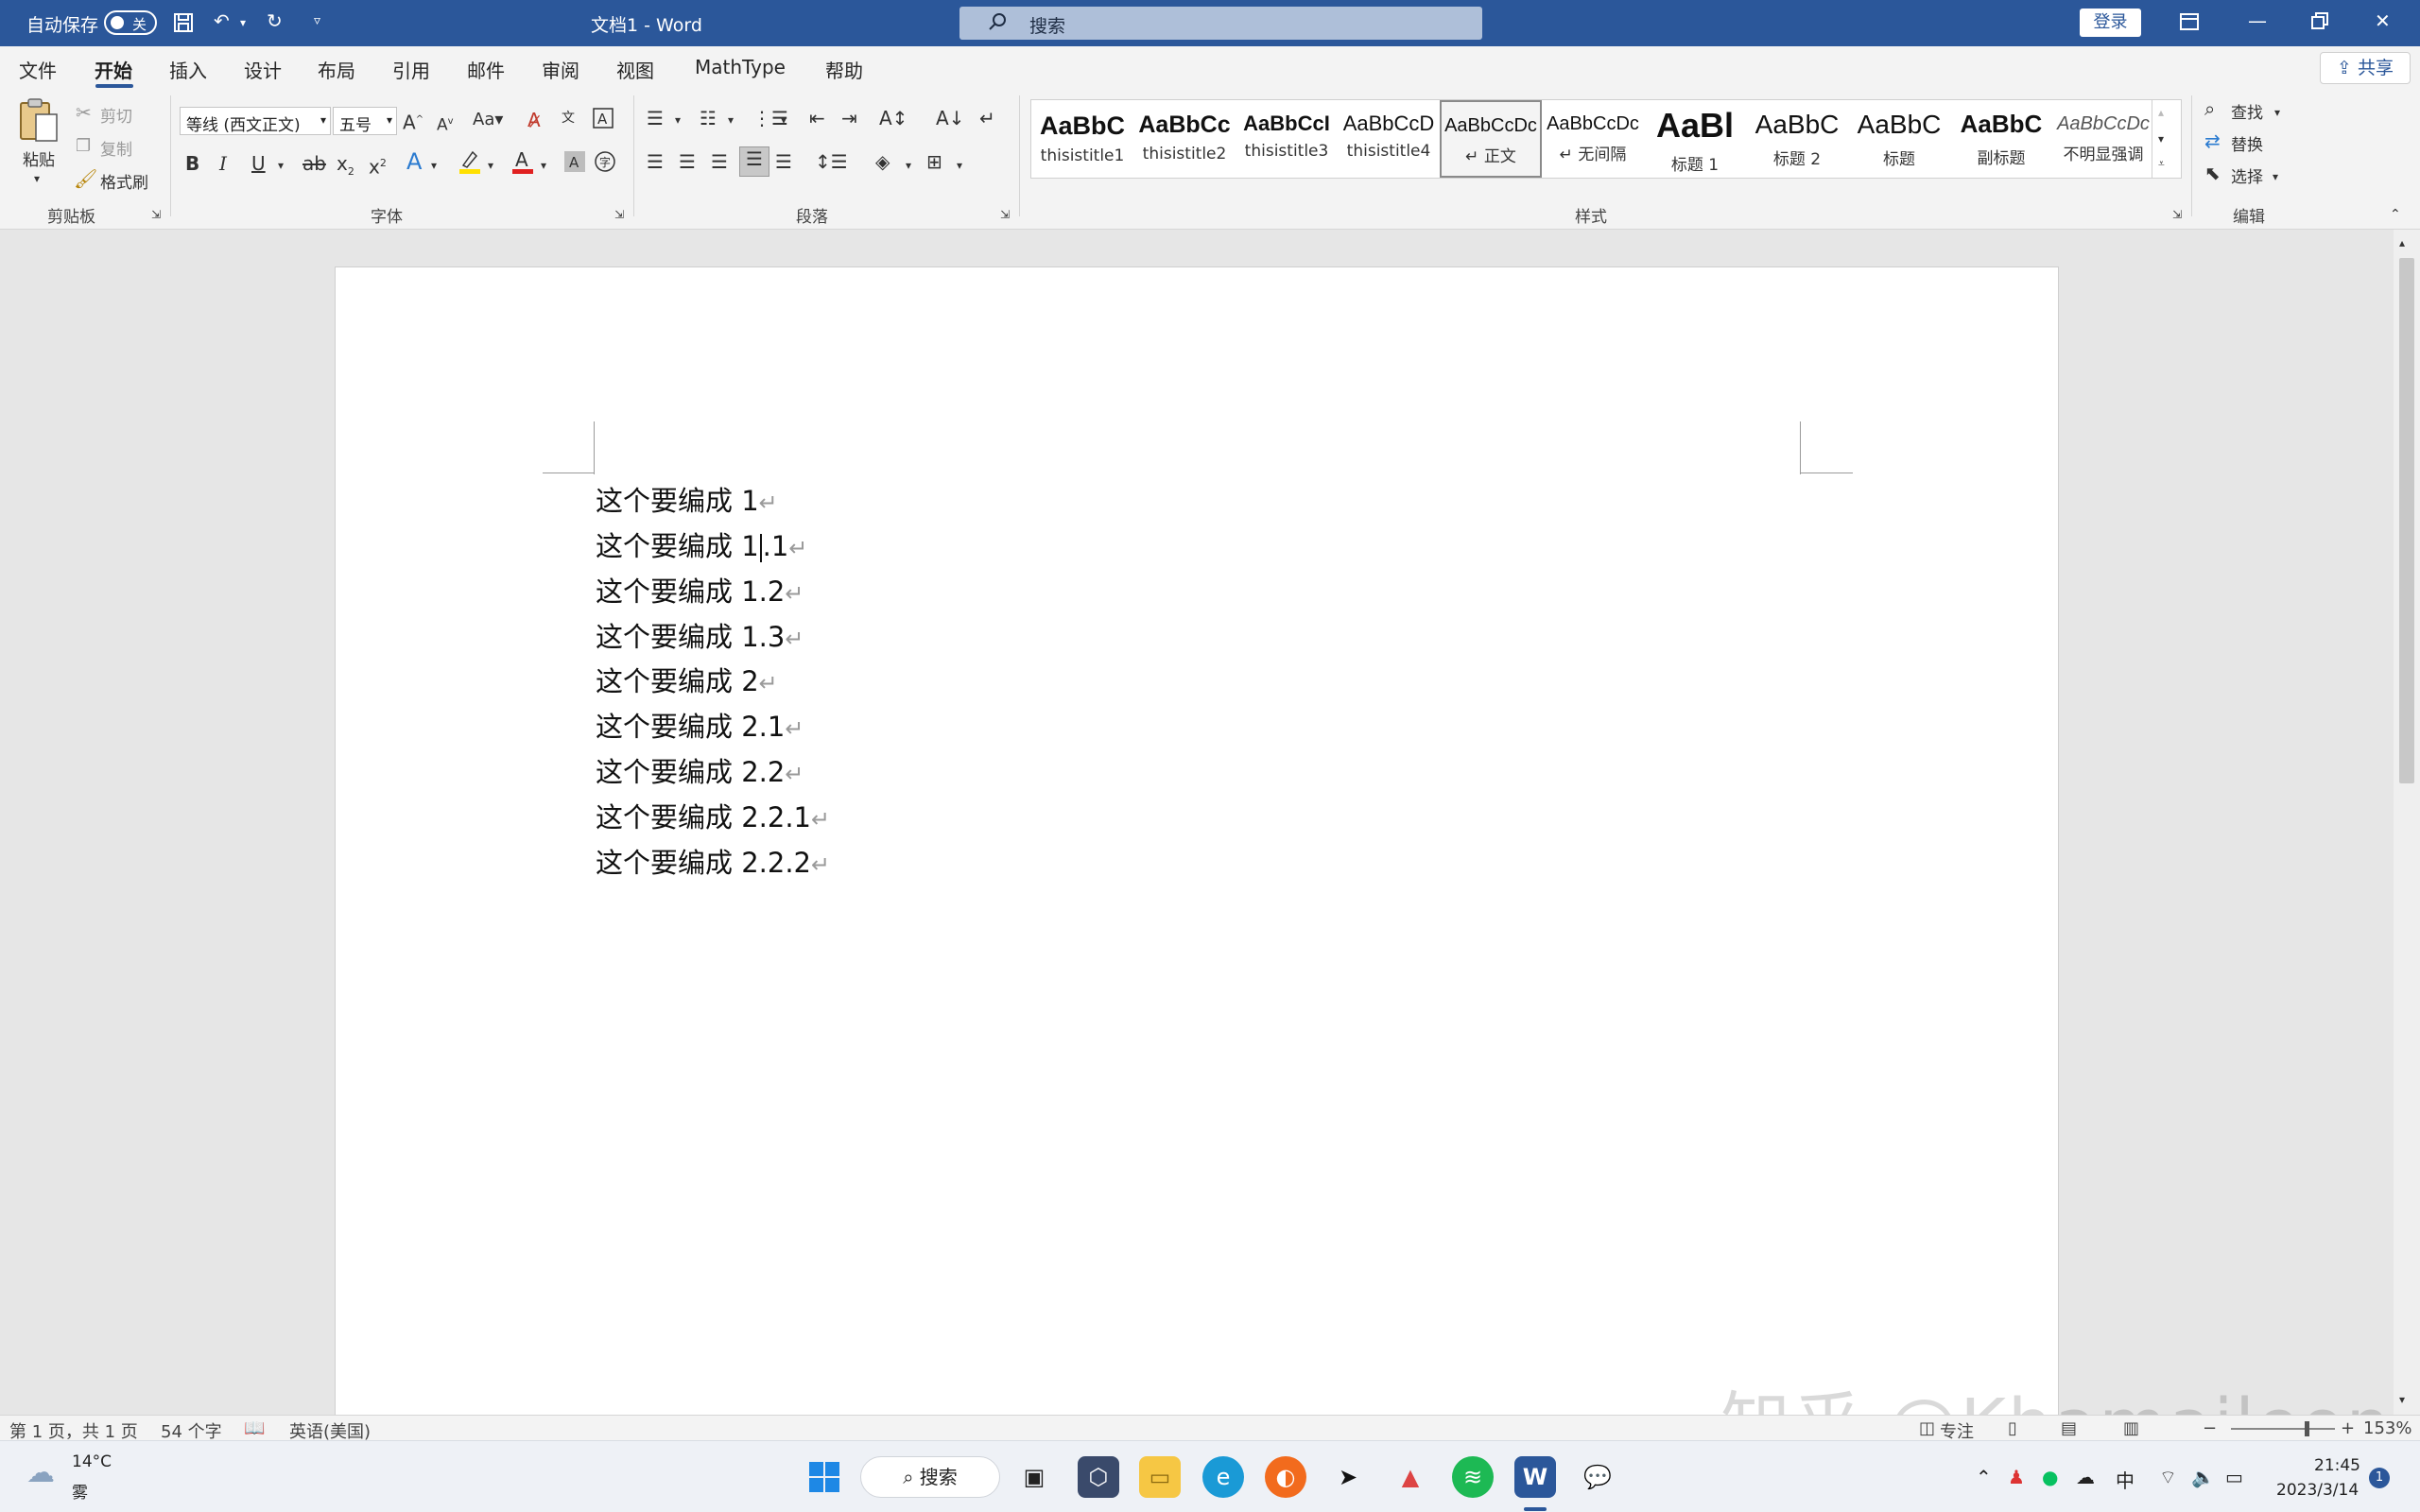 The height and width of the screenshot is (1512, 2420). Describe the element at coordinates (2247, 111) in the screenshot. I see `find-button: 查找` at that location.